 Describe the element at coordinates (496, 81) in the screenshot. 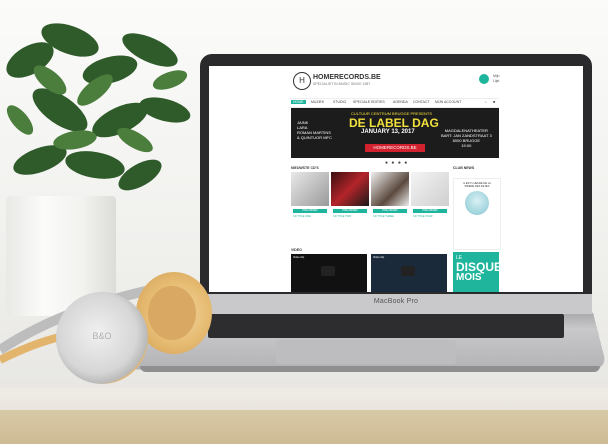

I see `list-link: Lijst` at that location.